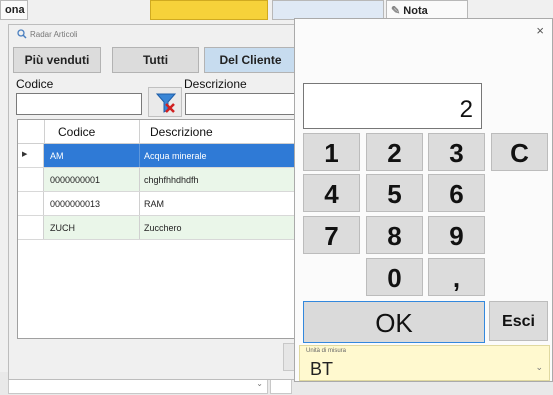 This screenshot has width=553, height=395. Describe the element at coordinates (331, 235) in the screenshot. I see `key-7: 7` at that location.